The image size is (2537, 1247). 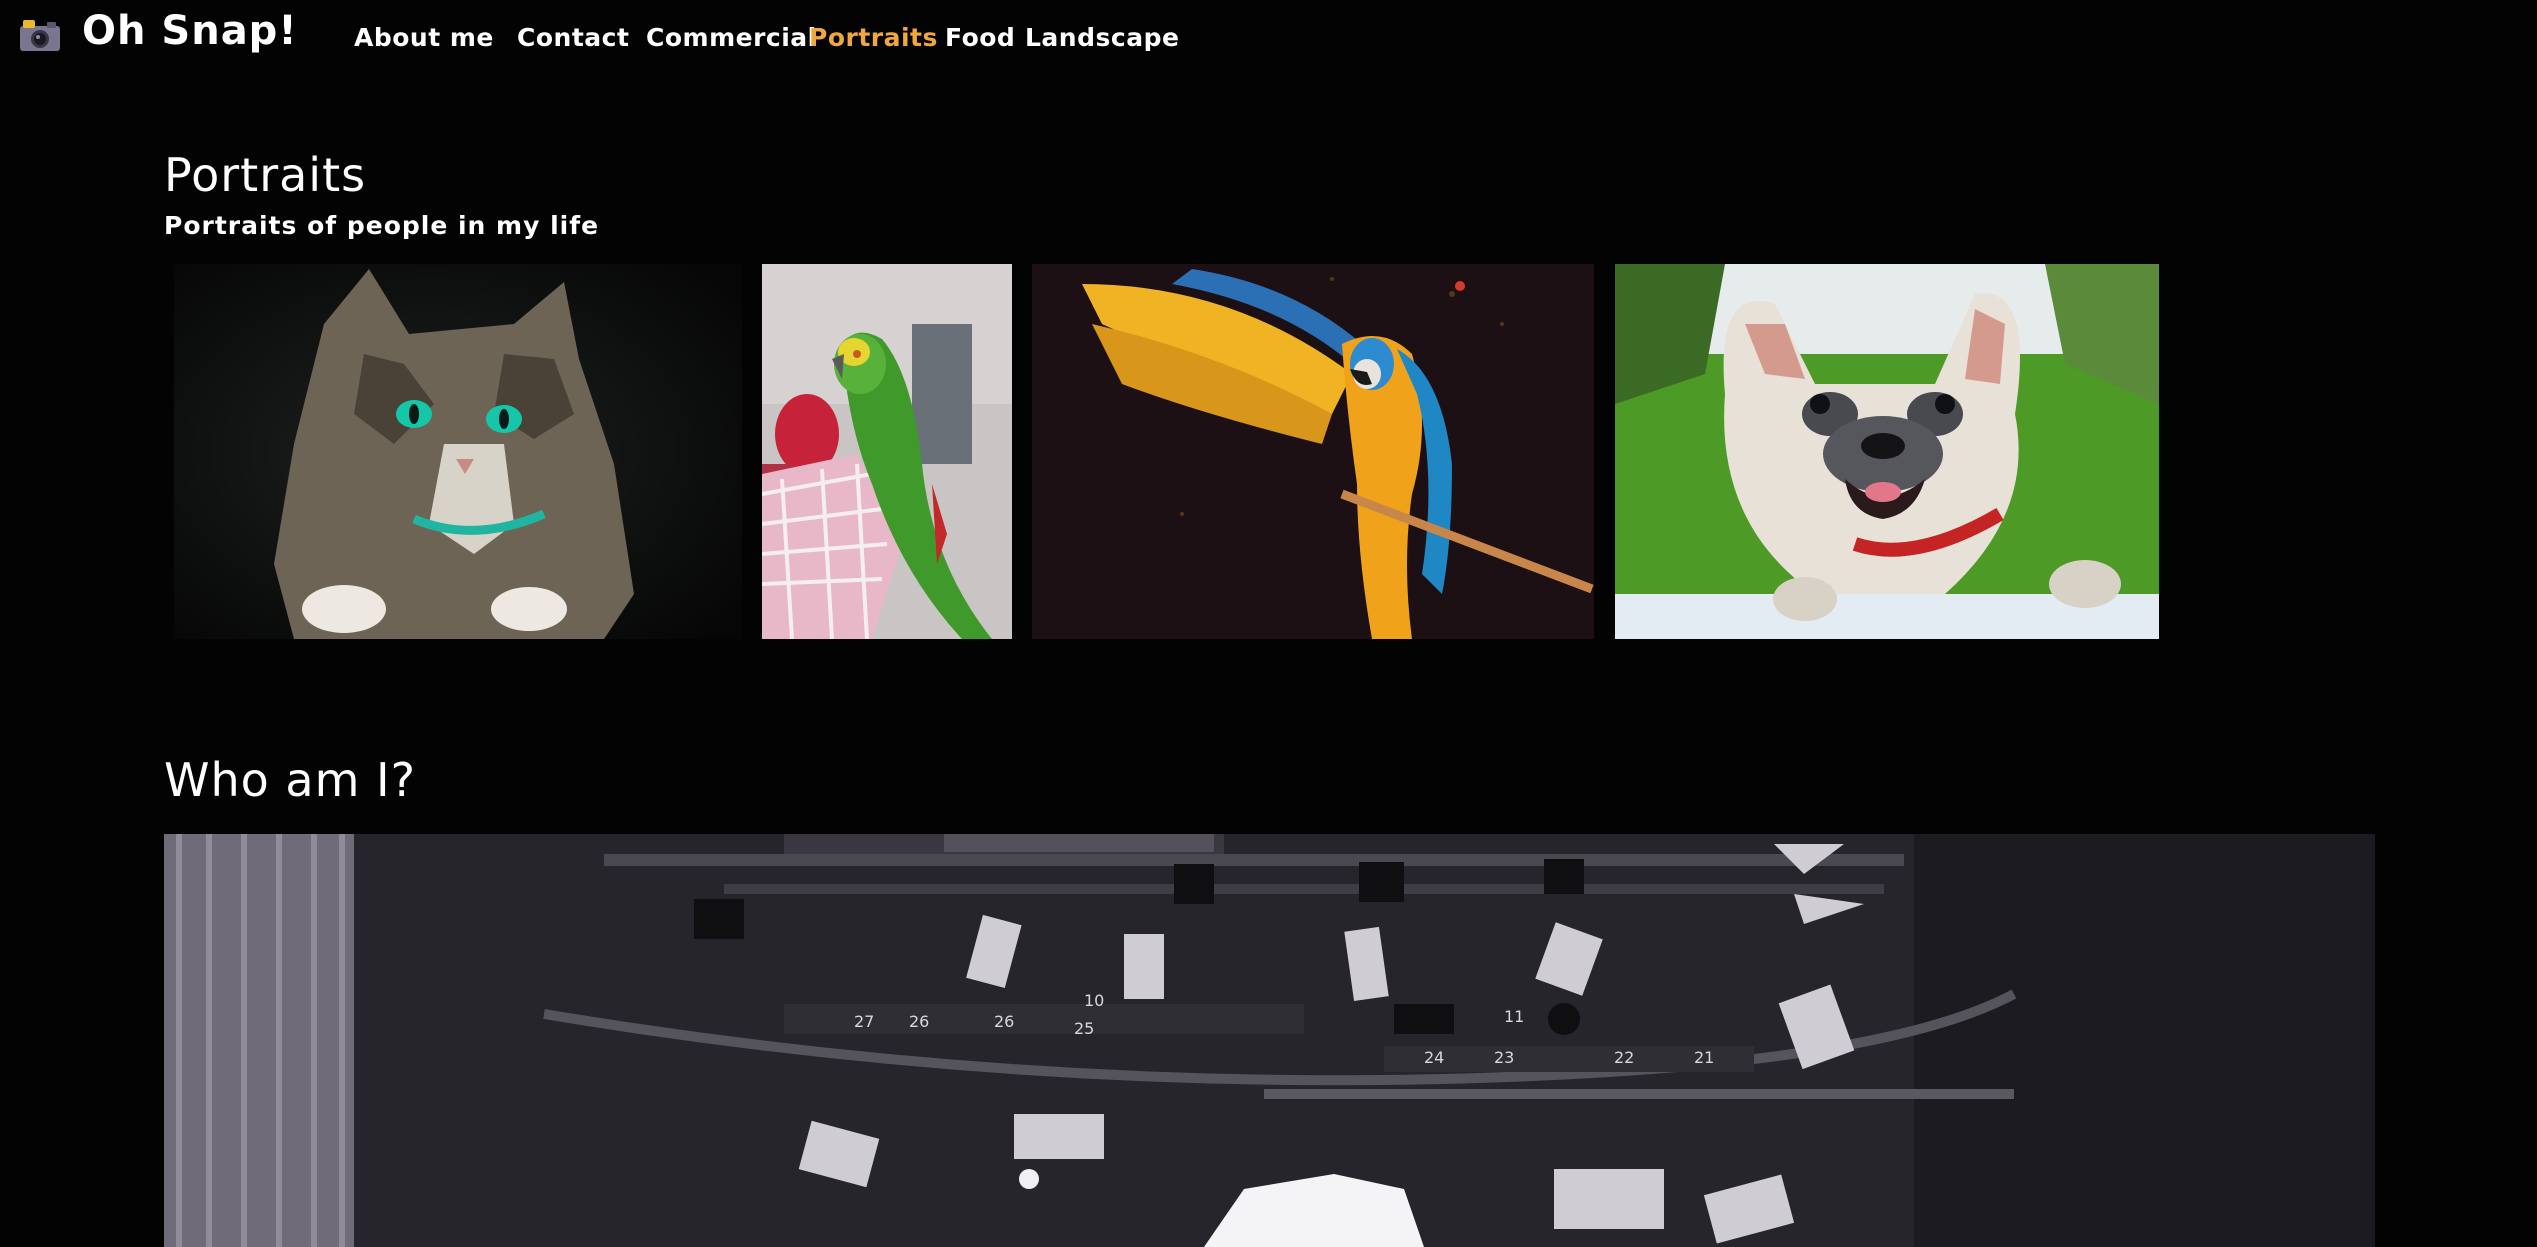 I want to click on site-logo: Oh Snap!, so click(x=190, y=31).